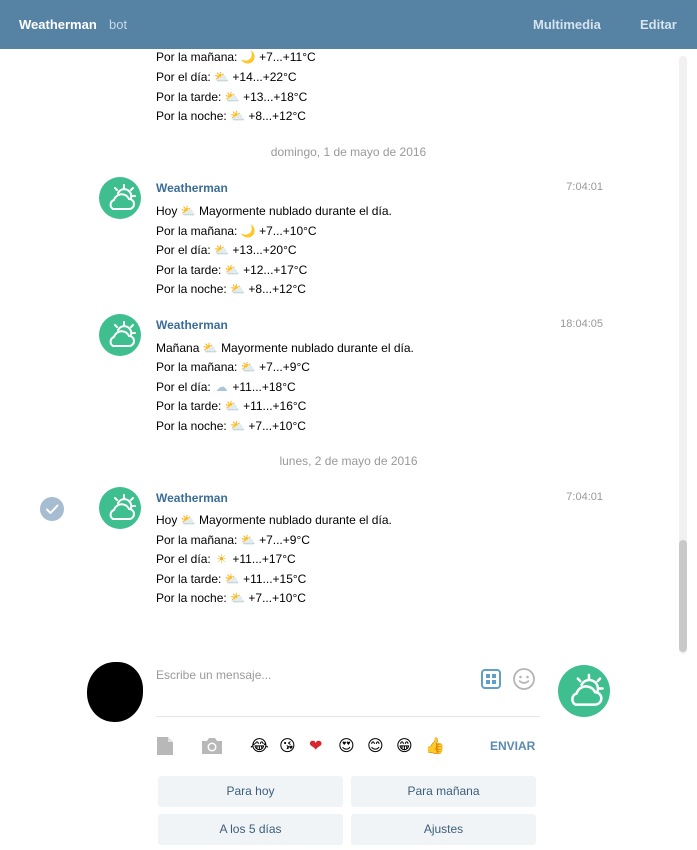  I want to click on message-line: Por el día: ⛅ +14...+22°C, so click(226, 77).